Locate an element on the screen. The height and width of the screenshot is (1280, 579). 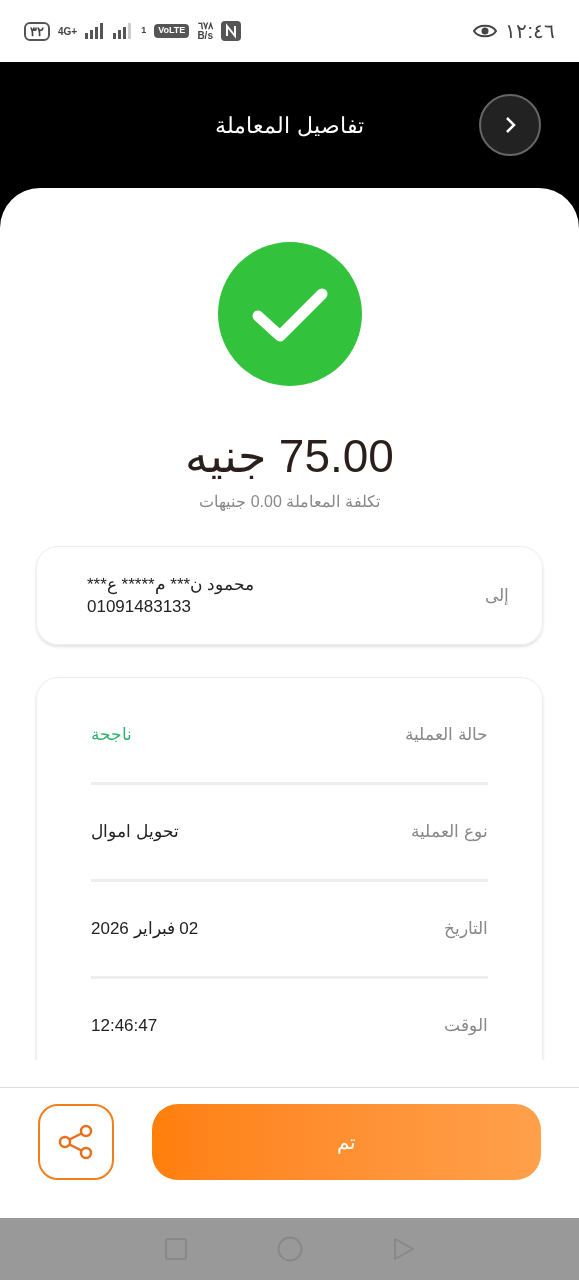
detail-value: 12:46:47 is located at coordinates (124, 1026).